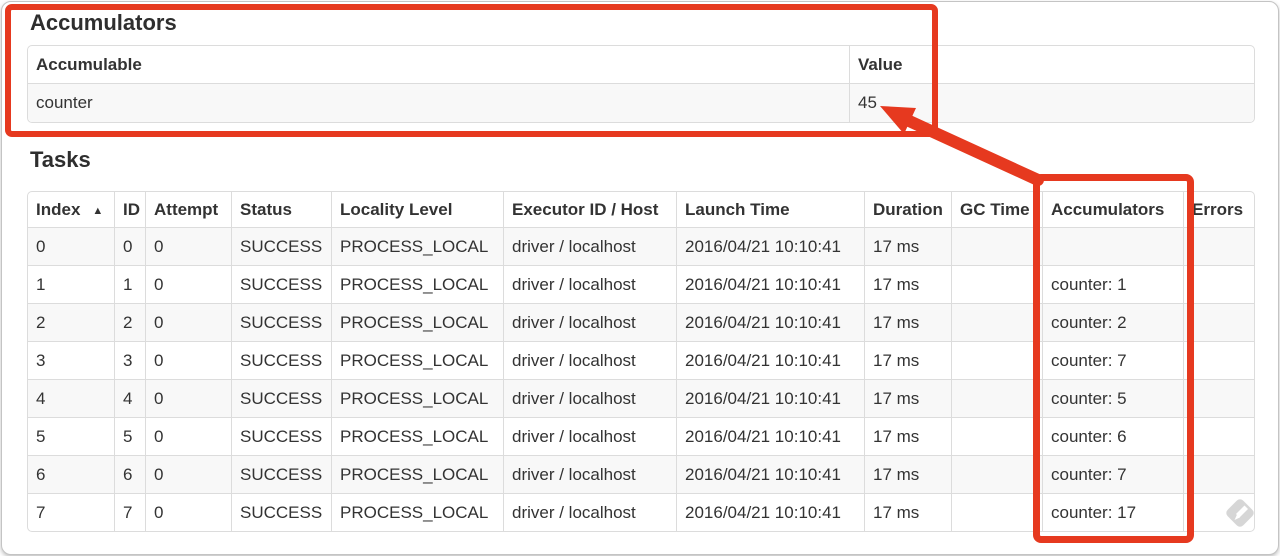 Image resolution: width=1280 pixels, height=556 pixels. I want to click on column-header-label: Executor ID / Host, so click(585, 209).